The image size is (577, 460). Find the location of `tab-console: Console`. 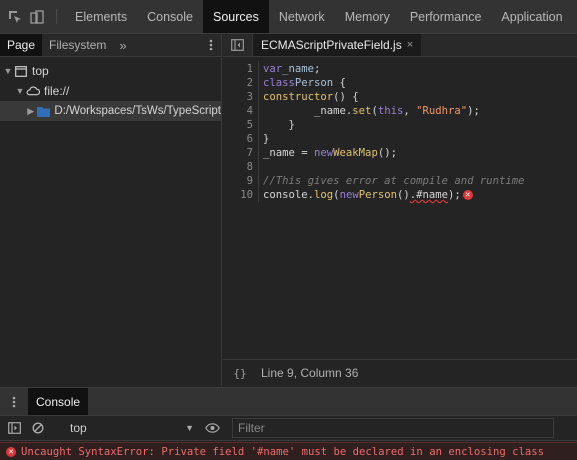

tab-console: Console is located at coordinates (170, 16).